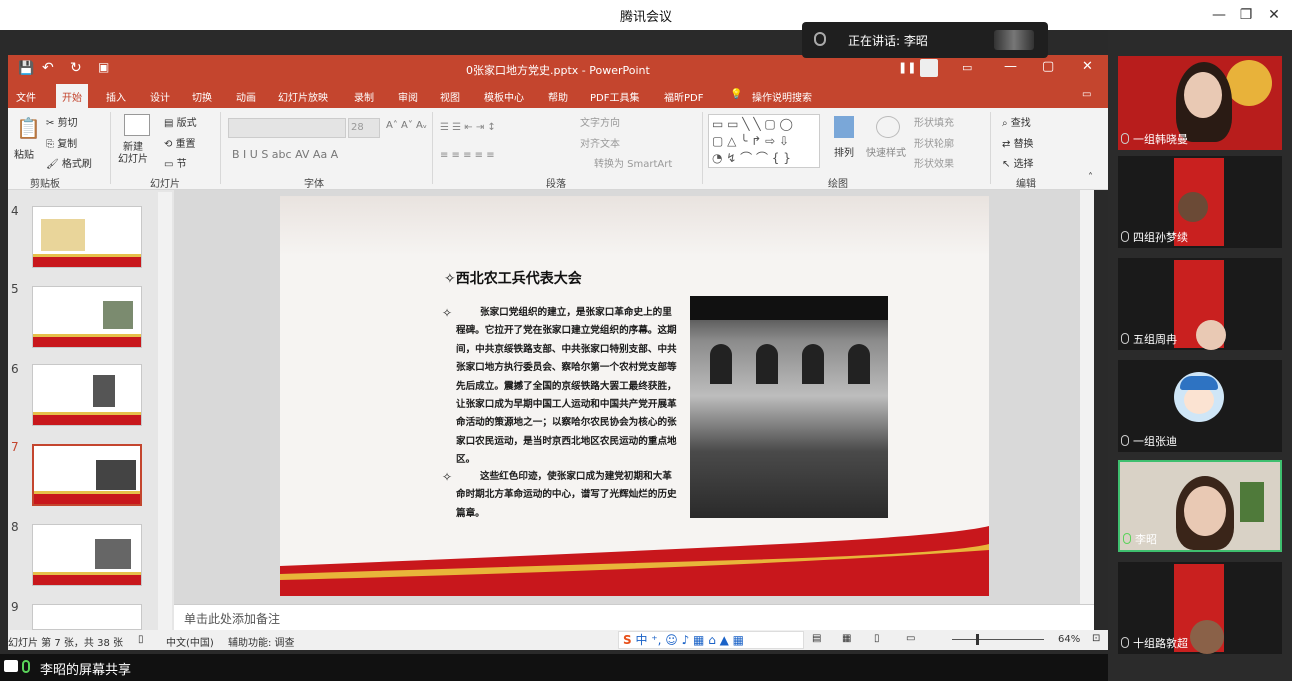  What do you see at coordinates (48, 68) in the screenshot?
I see `undo-icon: ↶` at bounding box center [48, 68].